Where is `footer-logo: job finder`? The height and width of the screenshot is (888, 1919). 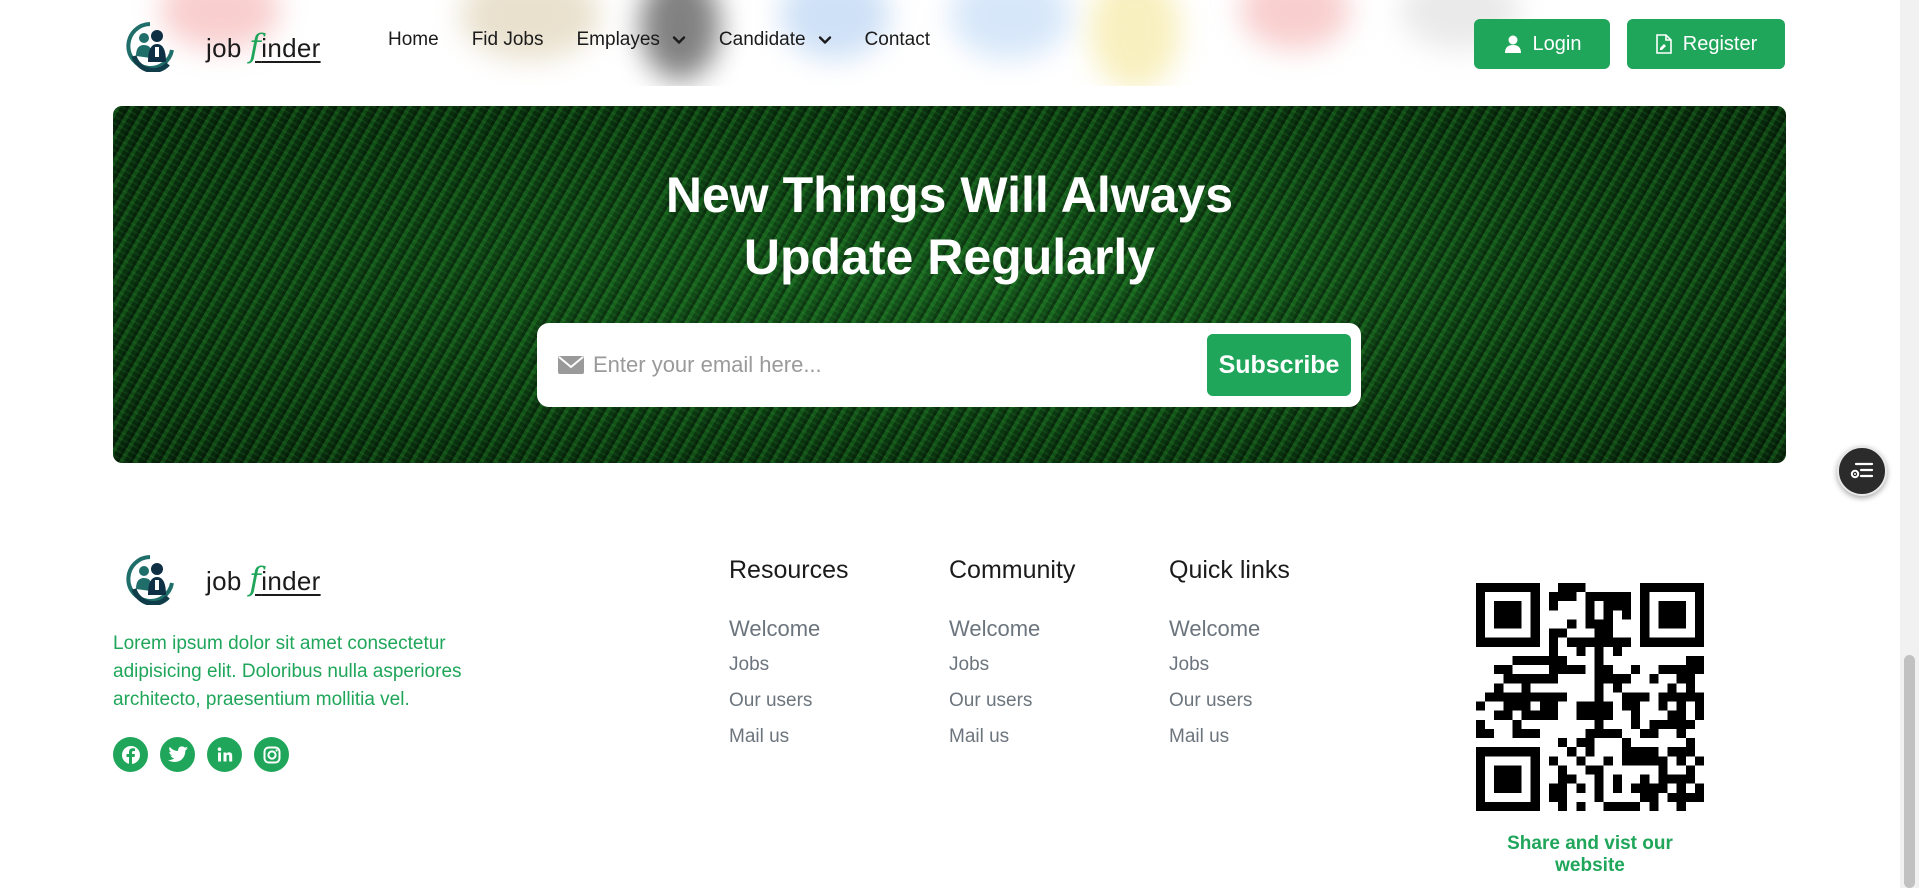 footer-logo: job finder is located at coordinates (222, 579).